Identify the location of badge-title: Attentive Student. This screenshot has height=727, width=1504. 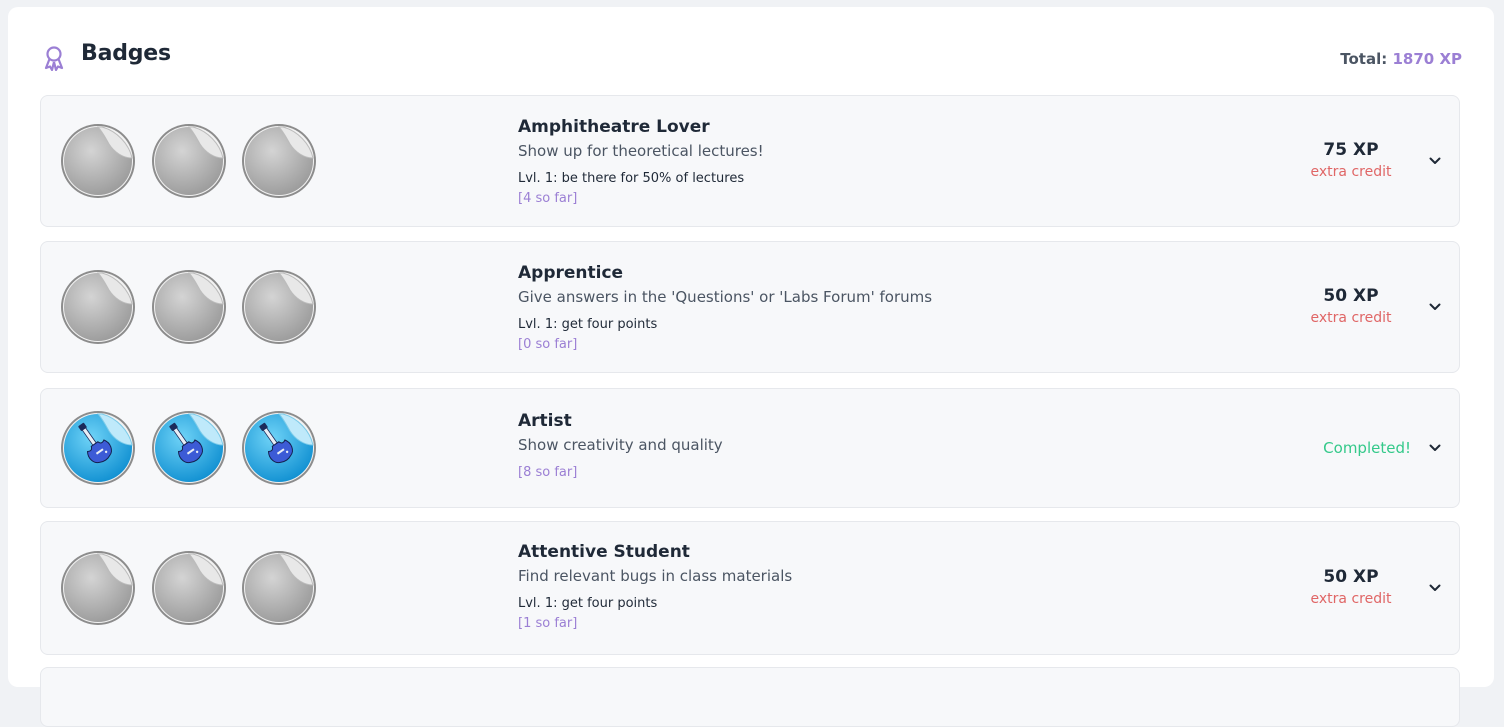
(604, 552).